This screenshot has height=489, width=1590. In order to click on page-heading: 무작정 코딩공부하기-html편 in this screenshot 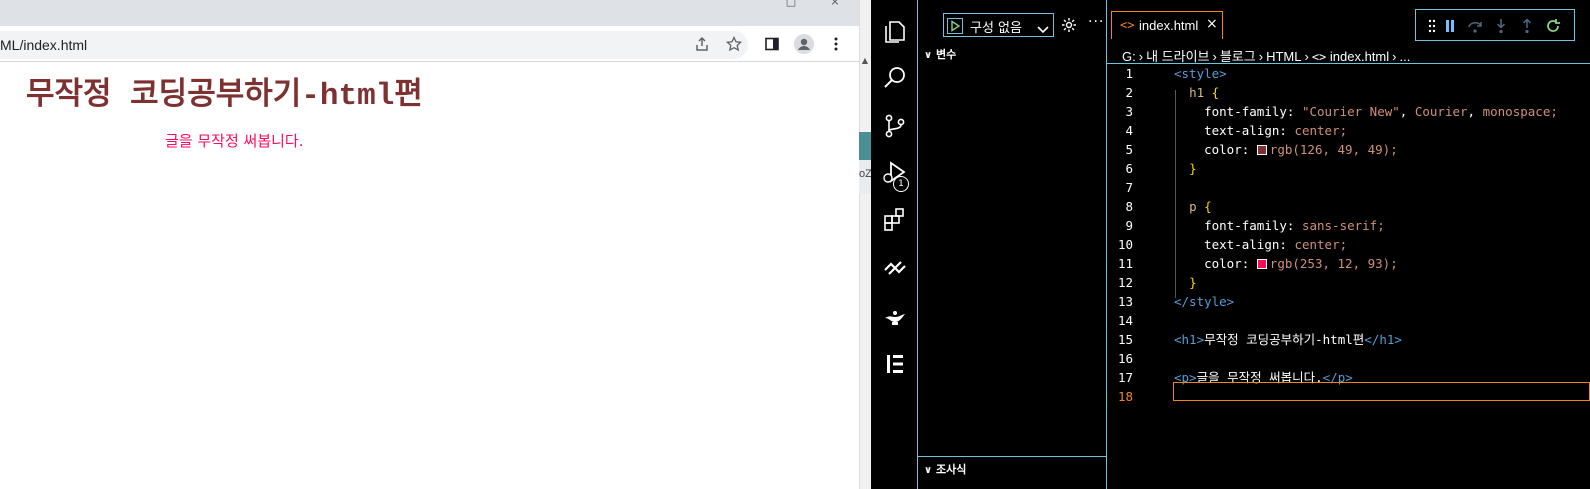, I will do `click(224, 96)`.